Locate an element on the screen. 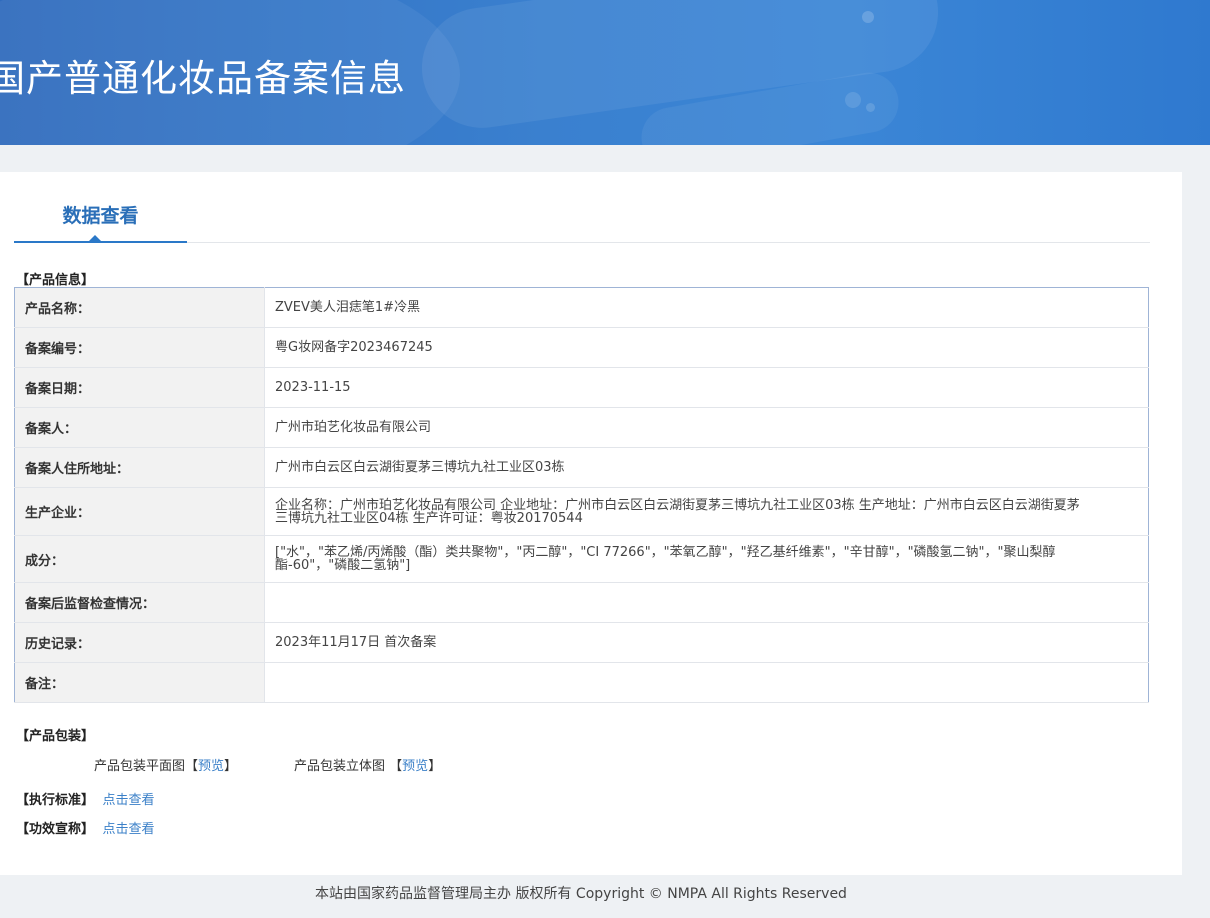 The image size is (1210, 918). field-label: 备注： is located at coordinates (139, 682).